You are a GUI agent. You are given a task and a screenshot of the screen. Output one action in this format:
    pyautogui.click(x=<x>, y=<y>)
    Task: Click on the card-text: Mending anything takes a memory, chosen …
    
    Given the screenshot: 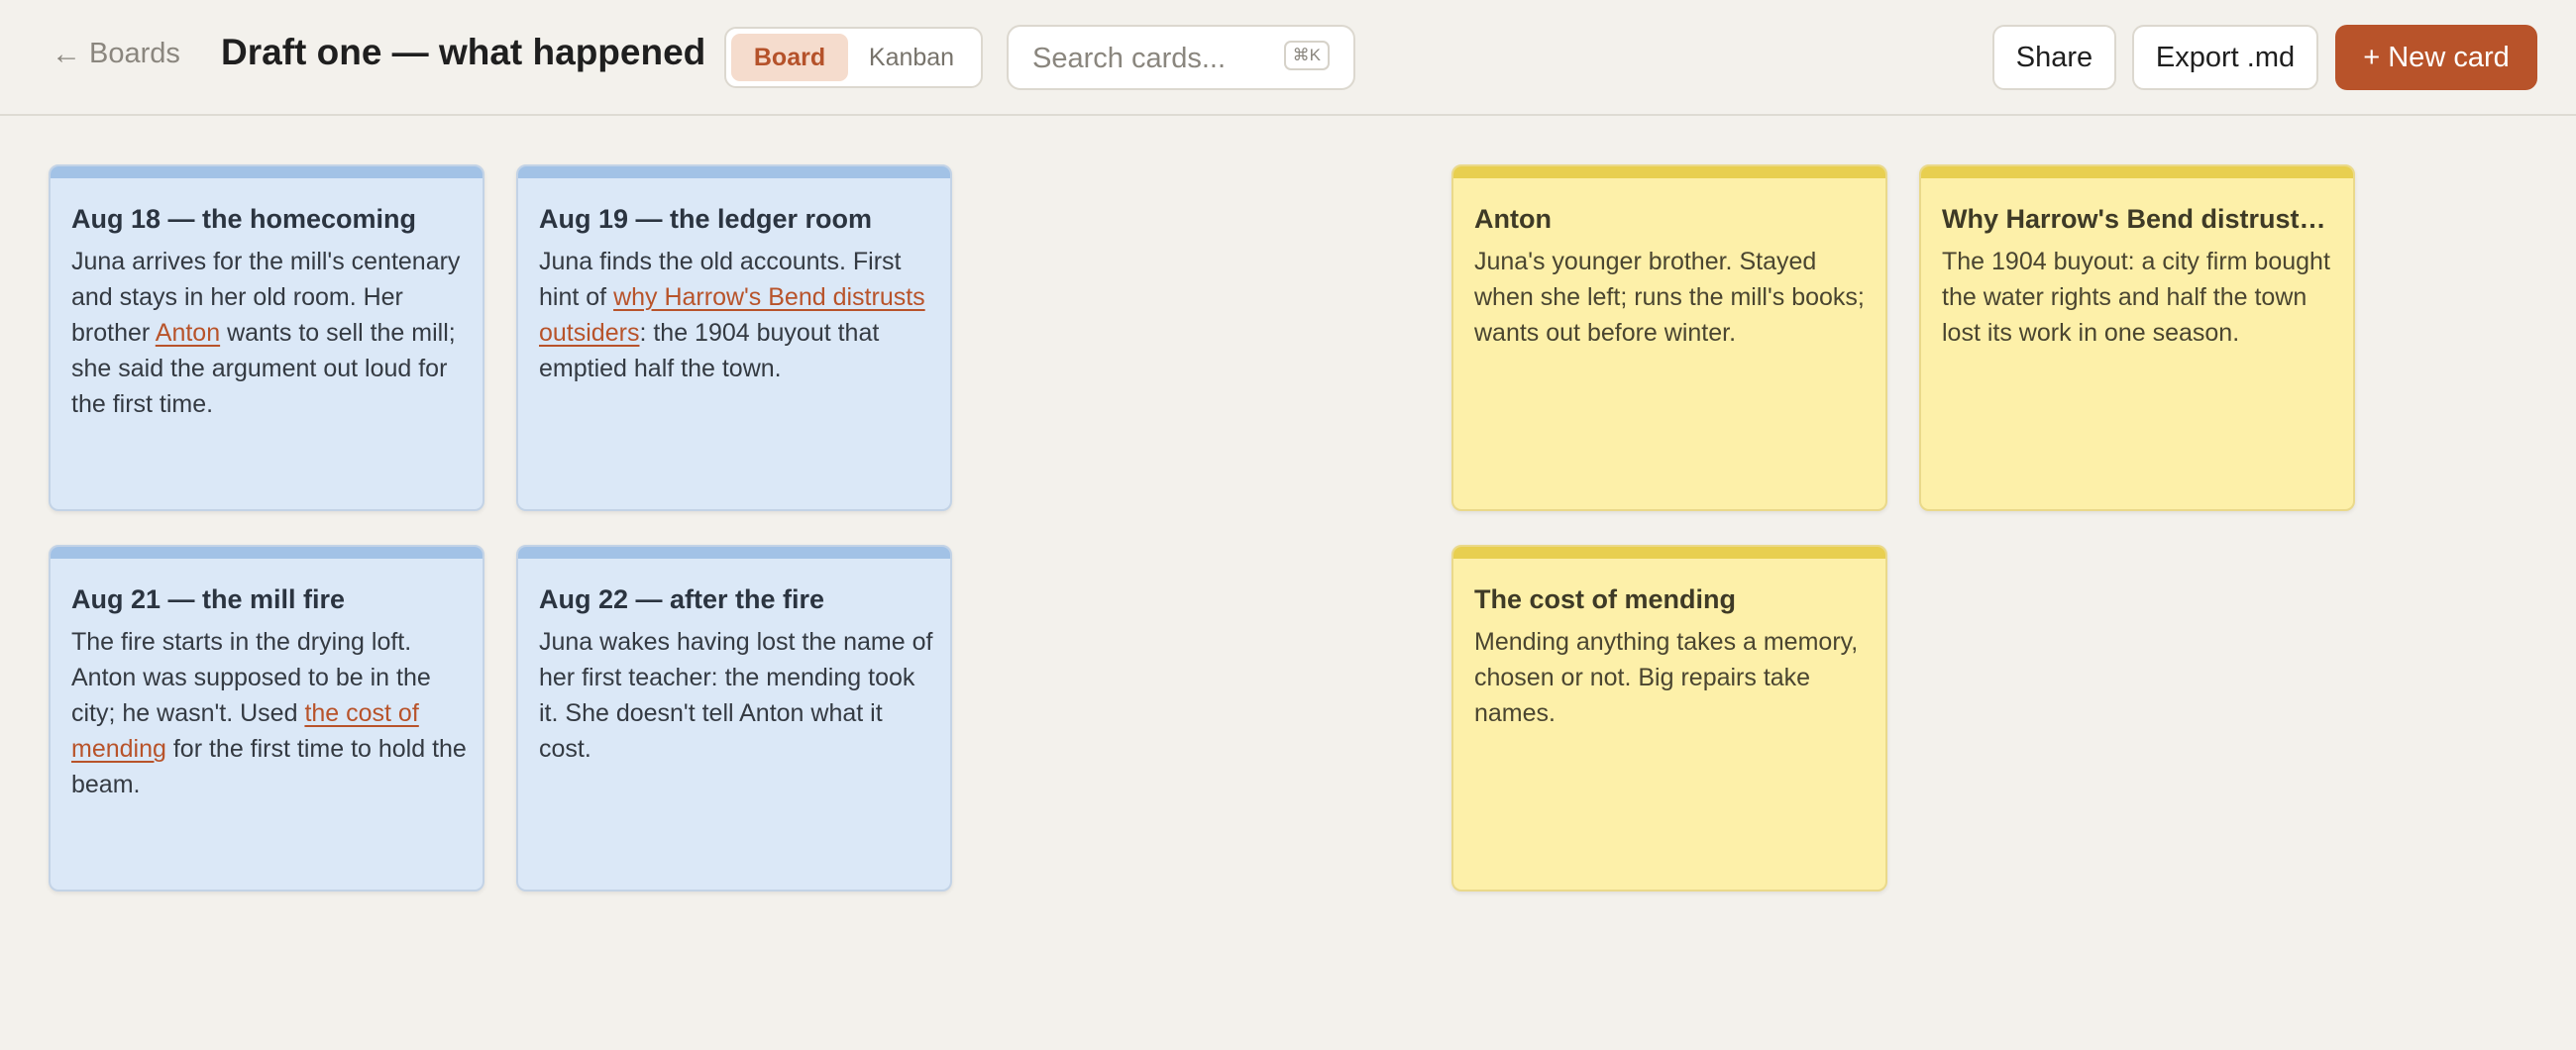 What is the action you would take?
    pyautogui.click(x=1666, y=677)
    